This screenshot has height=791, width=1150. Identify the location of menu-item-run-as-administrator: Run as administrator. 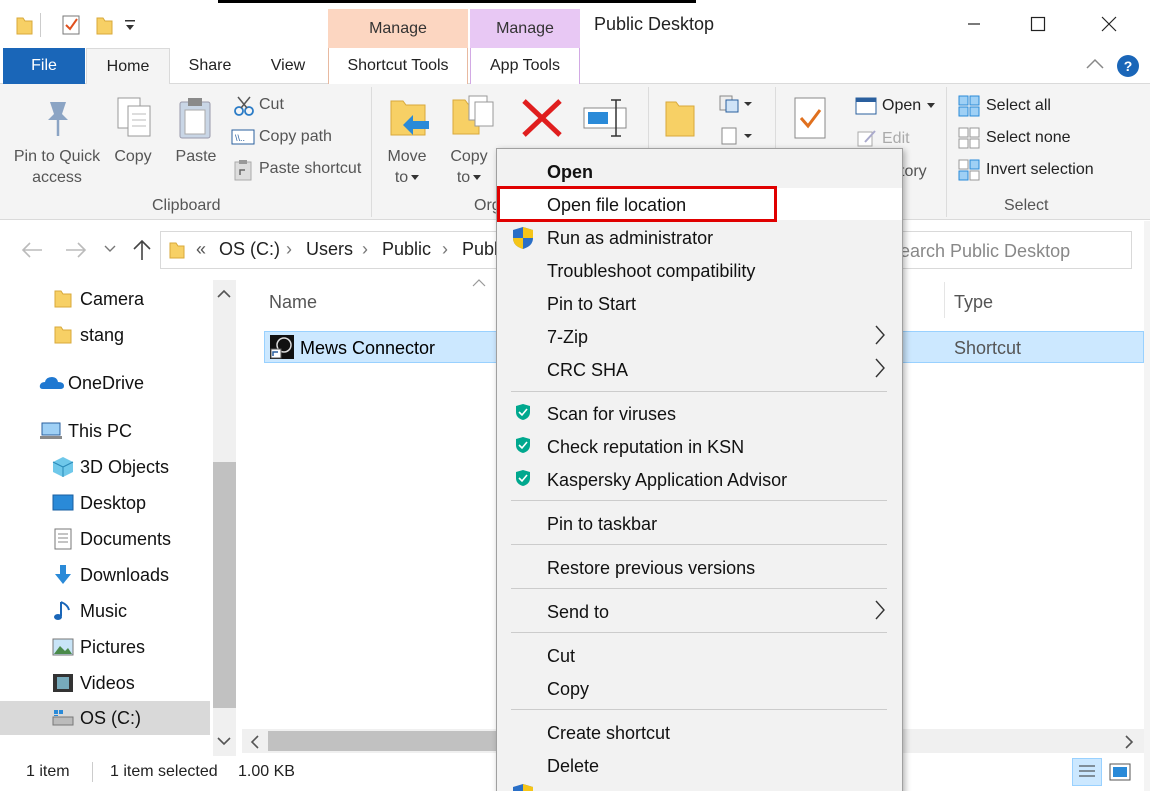
(630, 238).